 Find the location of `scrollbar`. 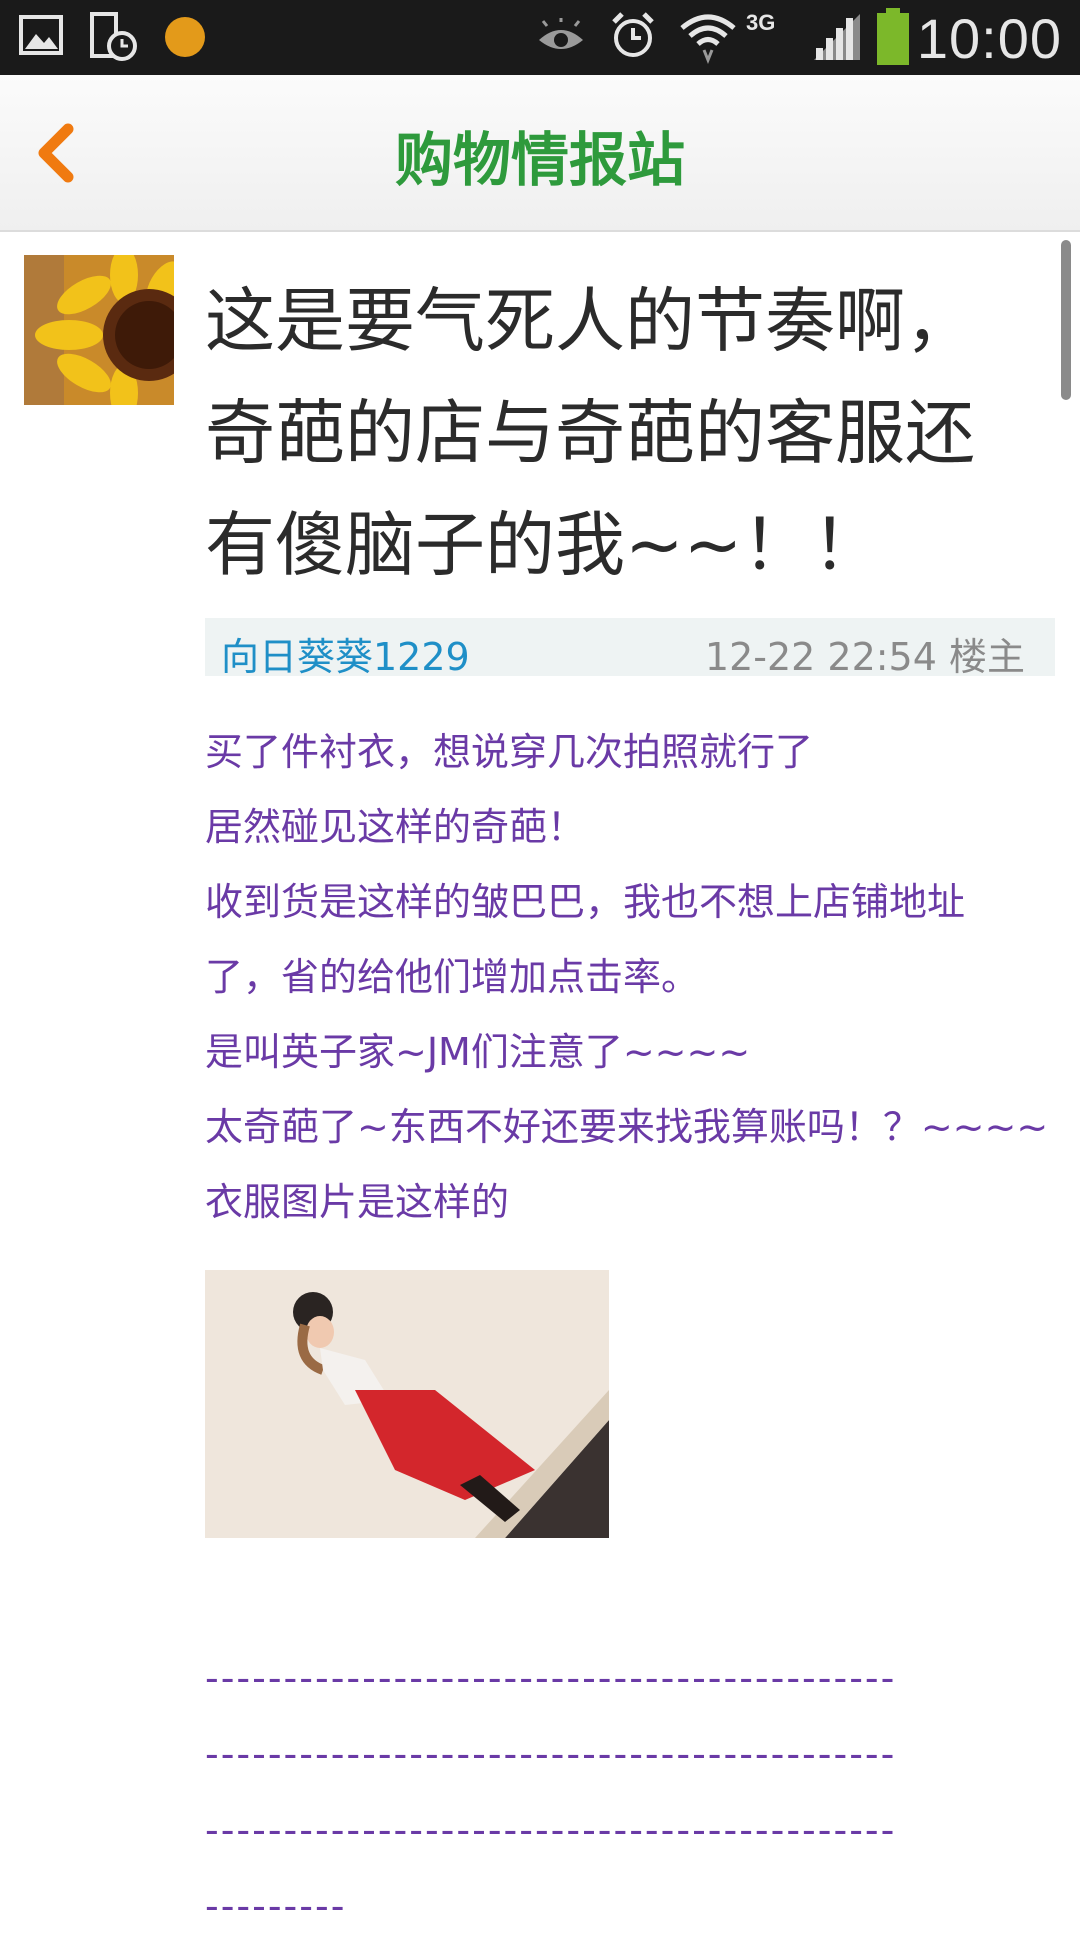

scrollbar is located at coordinates (1066, 320).